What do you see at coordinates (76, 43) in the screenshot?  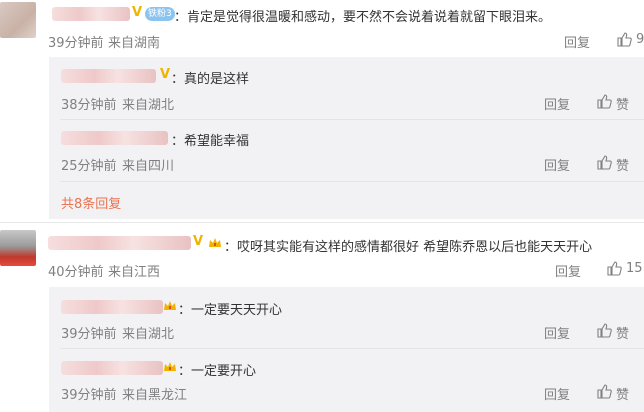 I see `comment-time: 39分钟前` at bounding box center [76, 43].